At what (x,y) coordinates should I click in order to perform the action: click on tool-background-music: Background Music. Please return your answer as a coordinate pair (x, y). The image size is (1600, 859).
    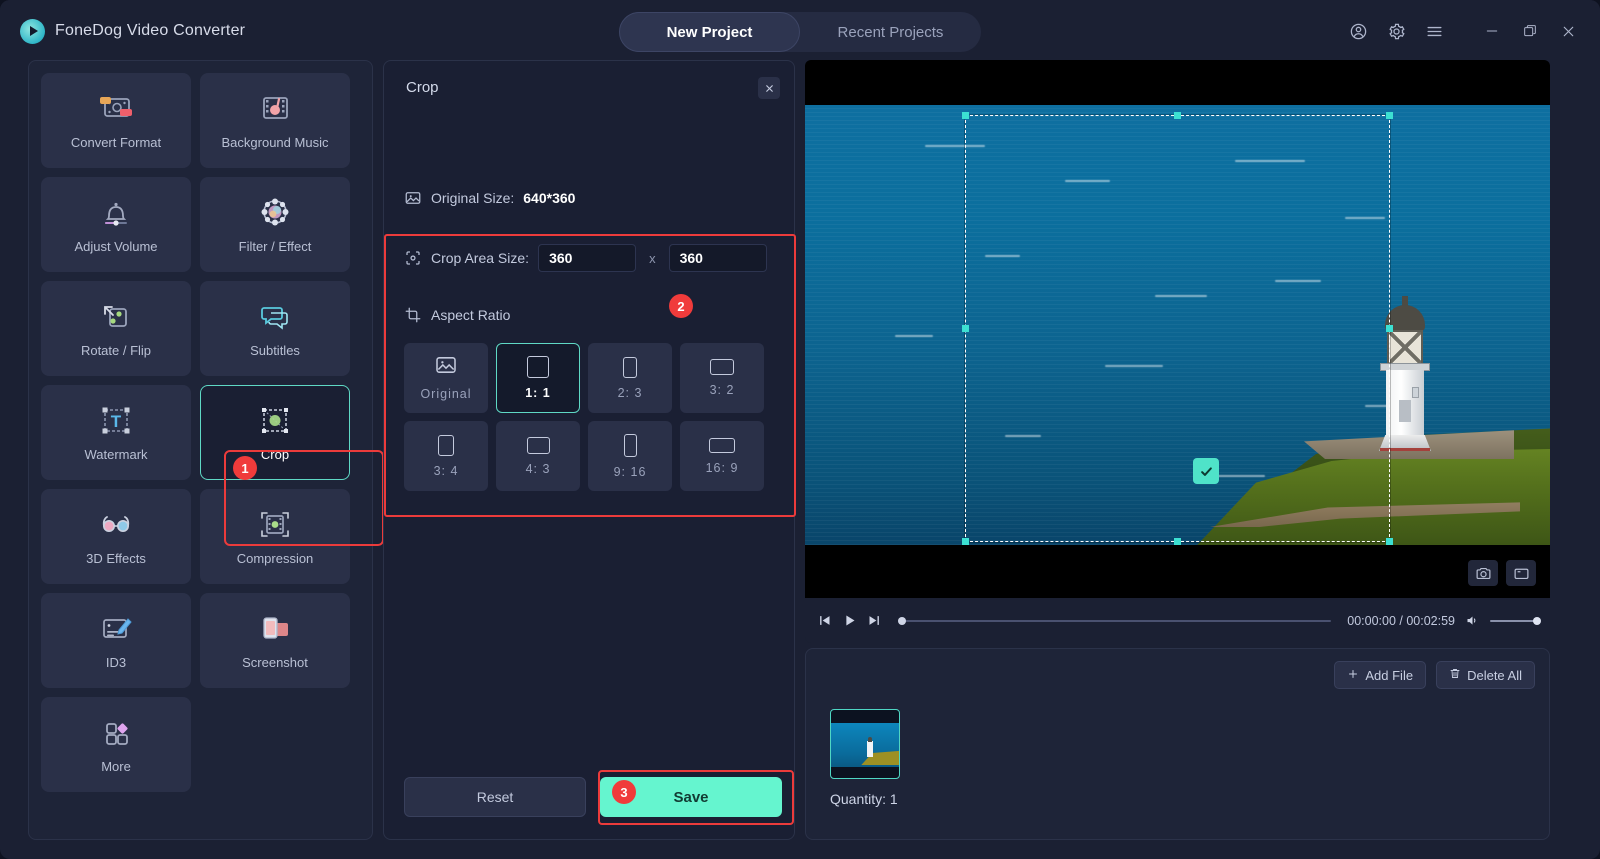
    Looking at the image, I should click on (275, 120).